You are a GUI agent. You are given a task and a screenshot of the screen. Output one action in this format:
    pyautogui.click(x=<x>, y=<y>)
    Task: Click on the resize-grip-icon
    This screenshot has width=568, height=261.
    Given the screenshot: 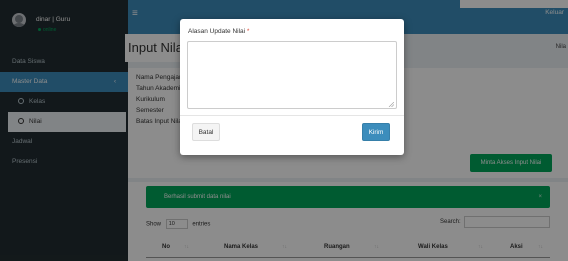 What is the action you would take?
    pyautogui.click(x=391, y=104)
    